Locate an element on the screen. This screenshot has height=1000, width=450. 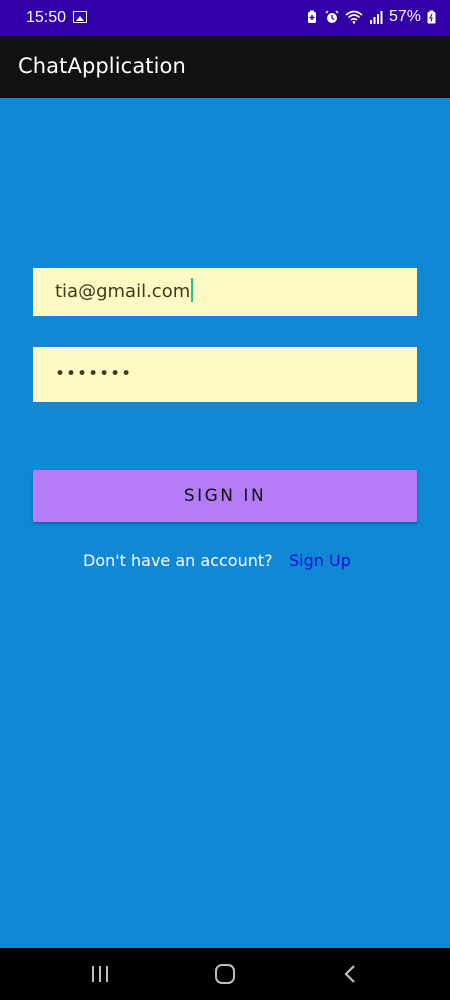
battery-saver-icon is located at coordinates (312, 17).